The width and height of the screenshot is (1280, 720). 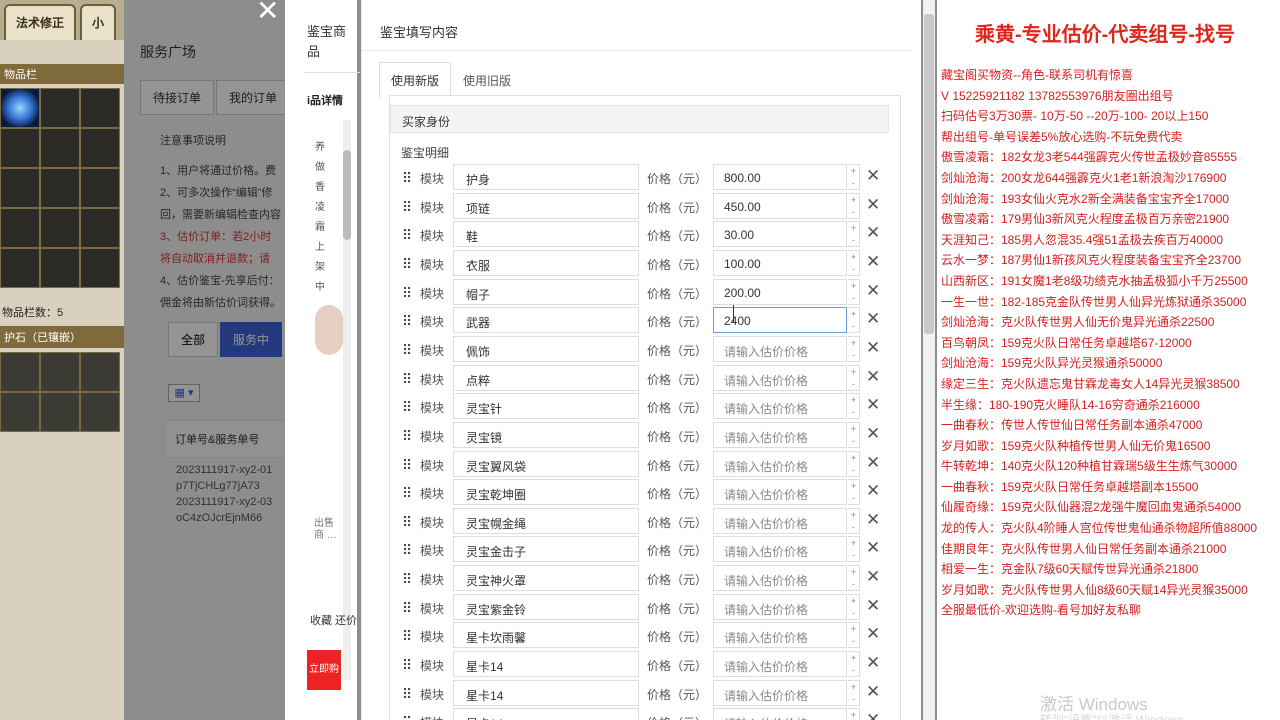 I want to click on module-name-field: 帽子, so click(x=546, y=291).